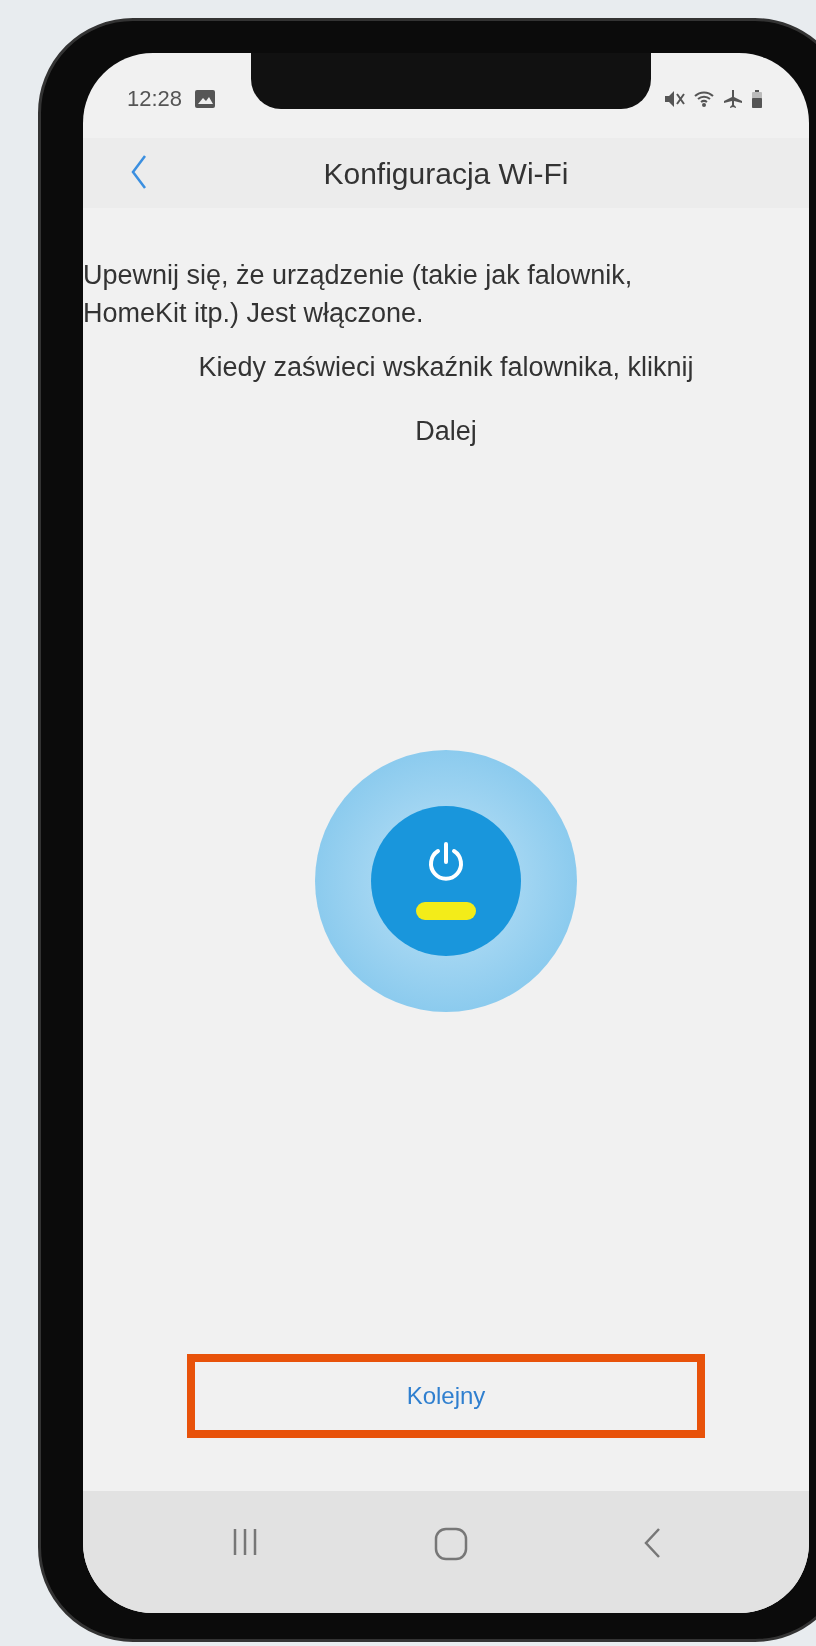 The image size is (816, 1646). What do you see at coordinates (205, 98) in the screenshot?
I see `image-icon` at bounding box center [205, 98].